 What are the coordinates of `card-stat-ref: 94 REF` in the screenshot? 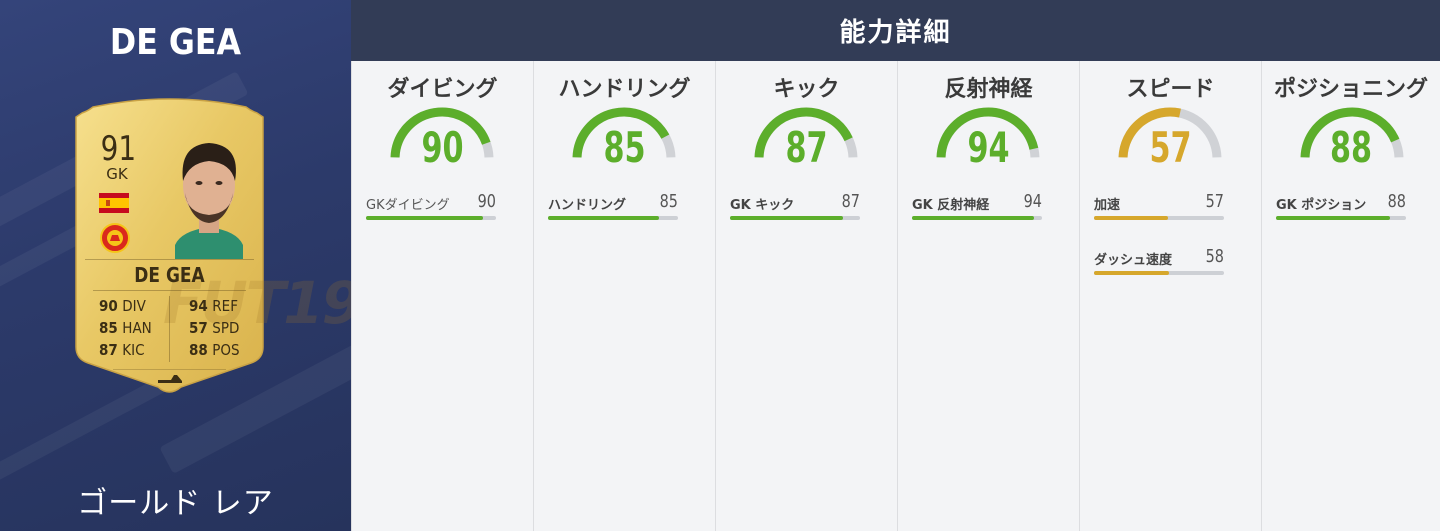 It's located at (213, 306).